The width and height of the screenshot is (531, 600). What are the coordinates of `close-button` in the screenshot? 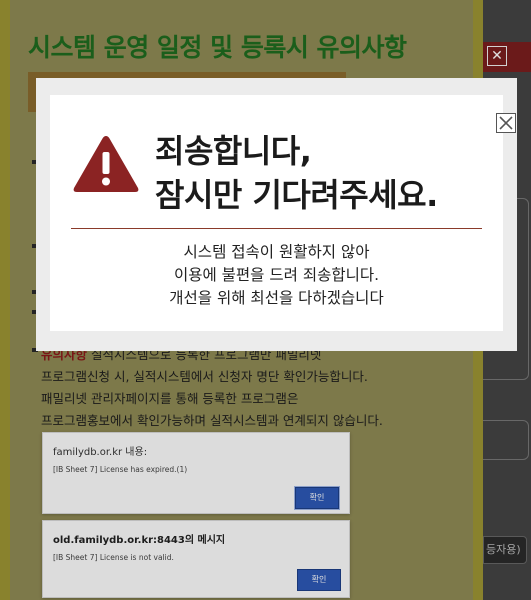 It's located at (506, 123).